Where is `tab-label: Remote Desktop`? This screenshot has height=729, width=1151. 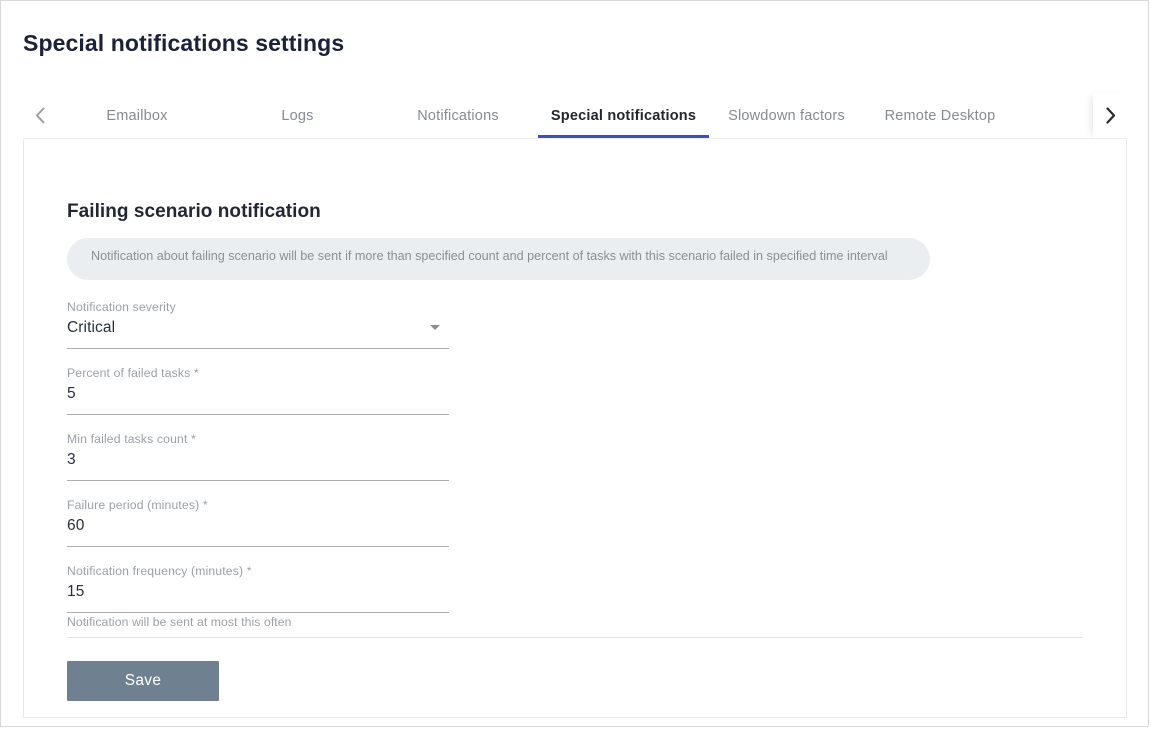 tab-label: Remote Desktop is located at coordinates (940, 115).